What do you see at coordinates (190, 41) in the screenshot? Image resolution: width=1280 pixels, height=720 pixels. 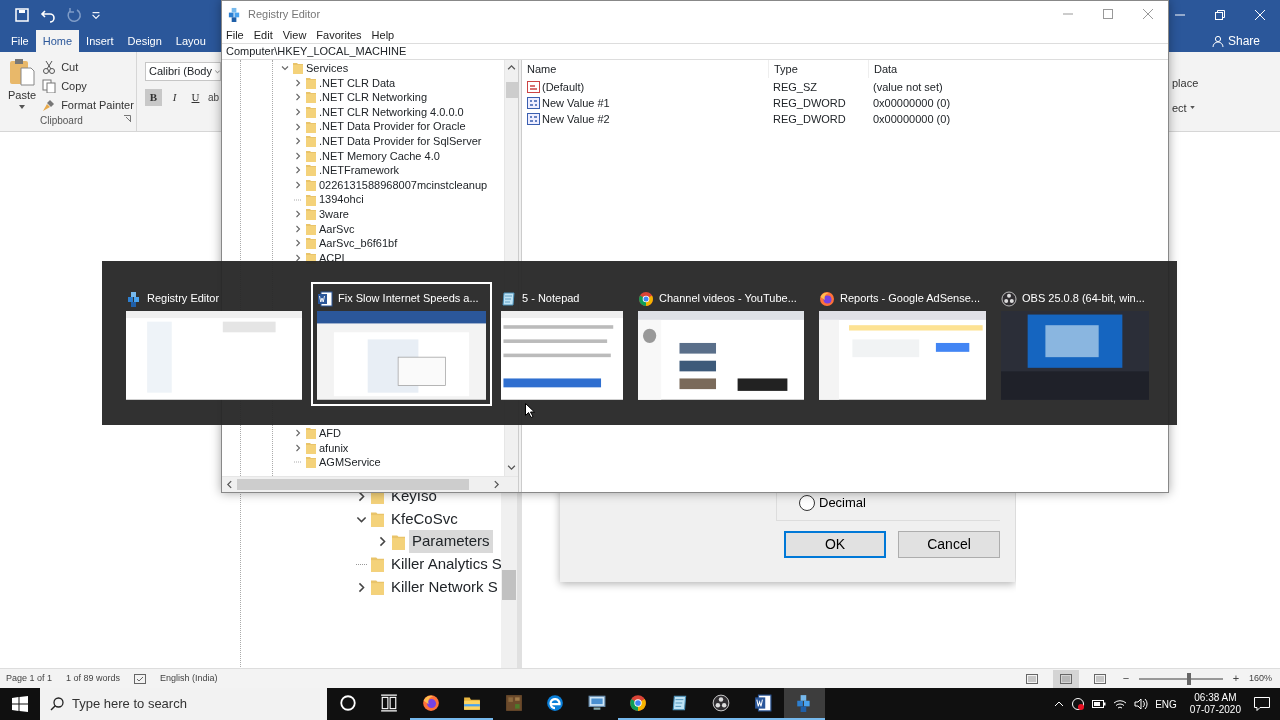 I see `ribbon-tab: Layou` at bounding box center [190, 41].